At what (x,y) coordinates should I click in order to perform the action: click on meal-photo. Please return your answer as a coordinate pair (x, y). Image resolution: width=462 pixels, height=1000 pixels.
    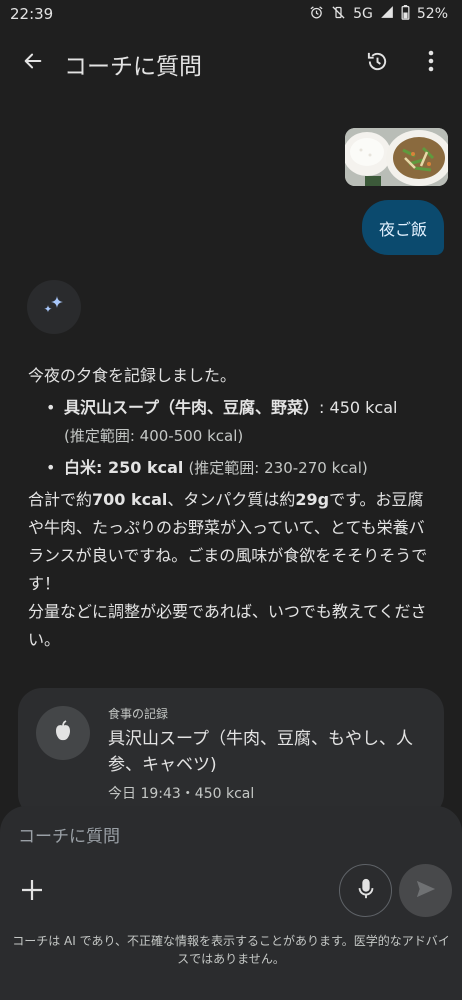
    Looking at the image, I should click on (396, 157).